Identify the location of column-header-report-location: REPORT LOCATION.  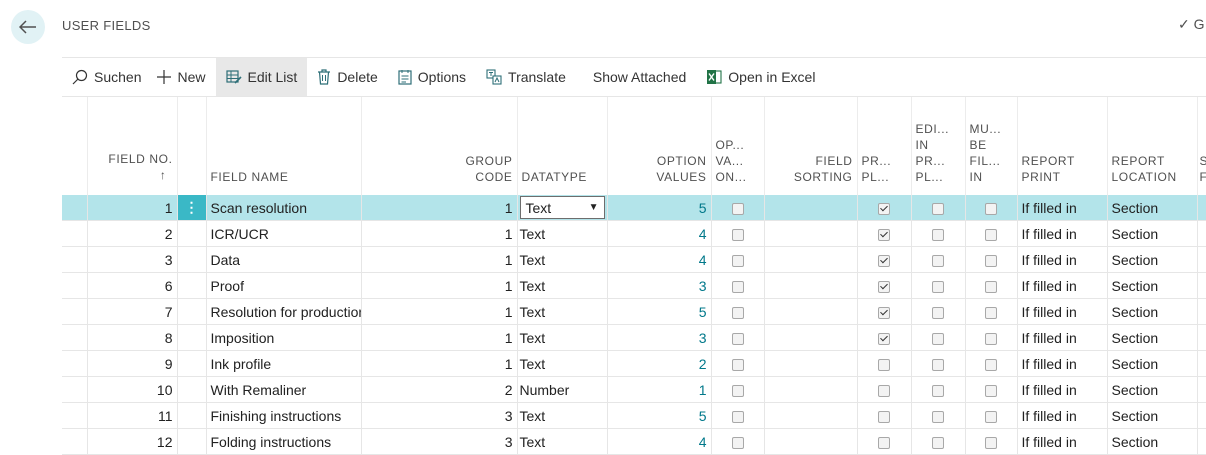
(1152, 146).